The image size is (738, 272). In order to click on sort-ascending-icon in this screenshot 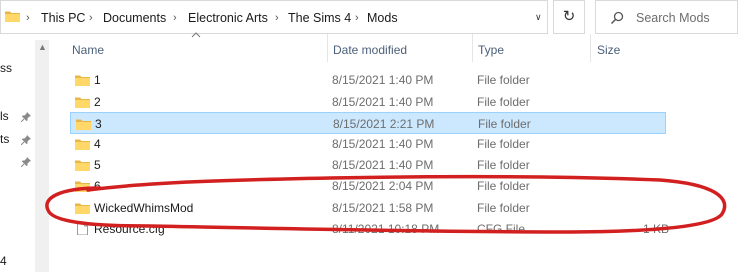, I will do `click(196, 35)`.